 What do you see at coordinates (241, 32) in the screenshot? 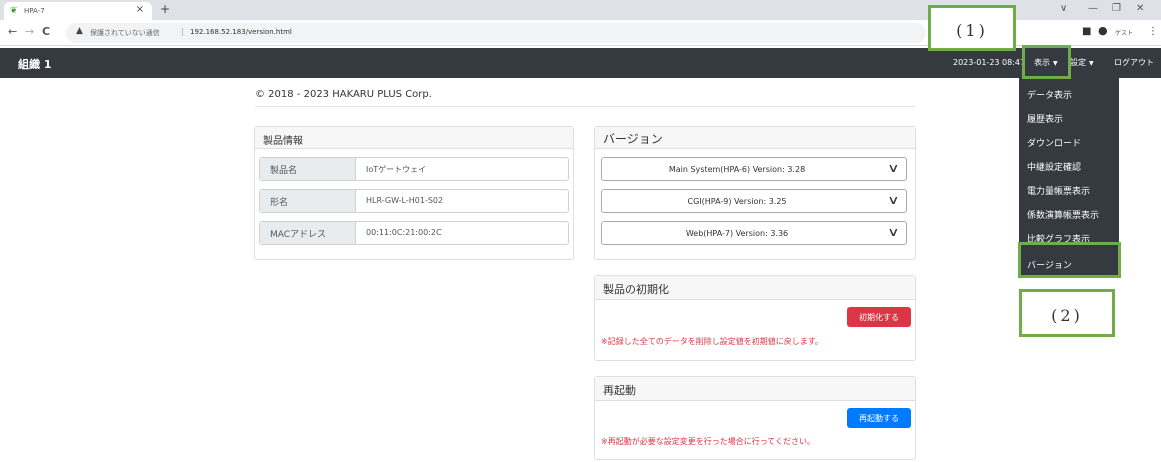
I see `url-text: 192.168.52.183/version.html` at bounding box center [241, 32].